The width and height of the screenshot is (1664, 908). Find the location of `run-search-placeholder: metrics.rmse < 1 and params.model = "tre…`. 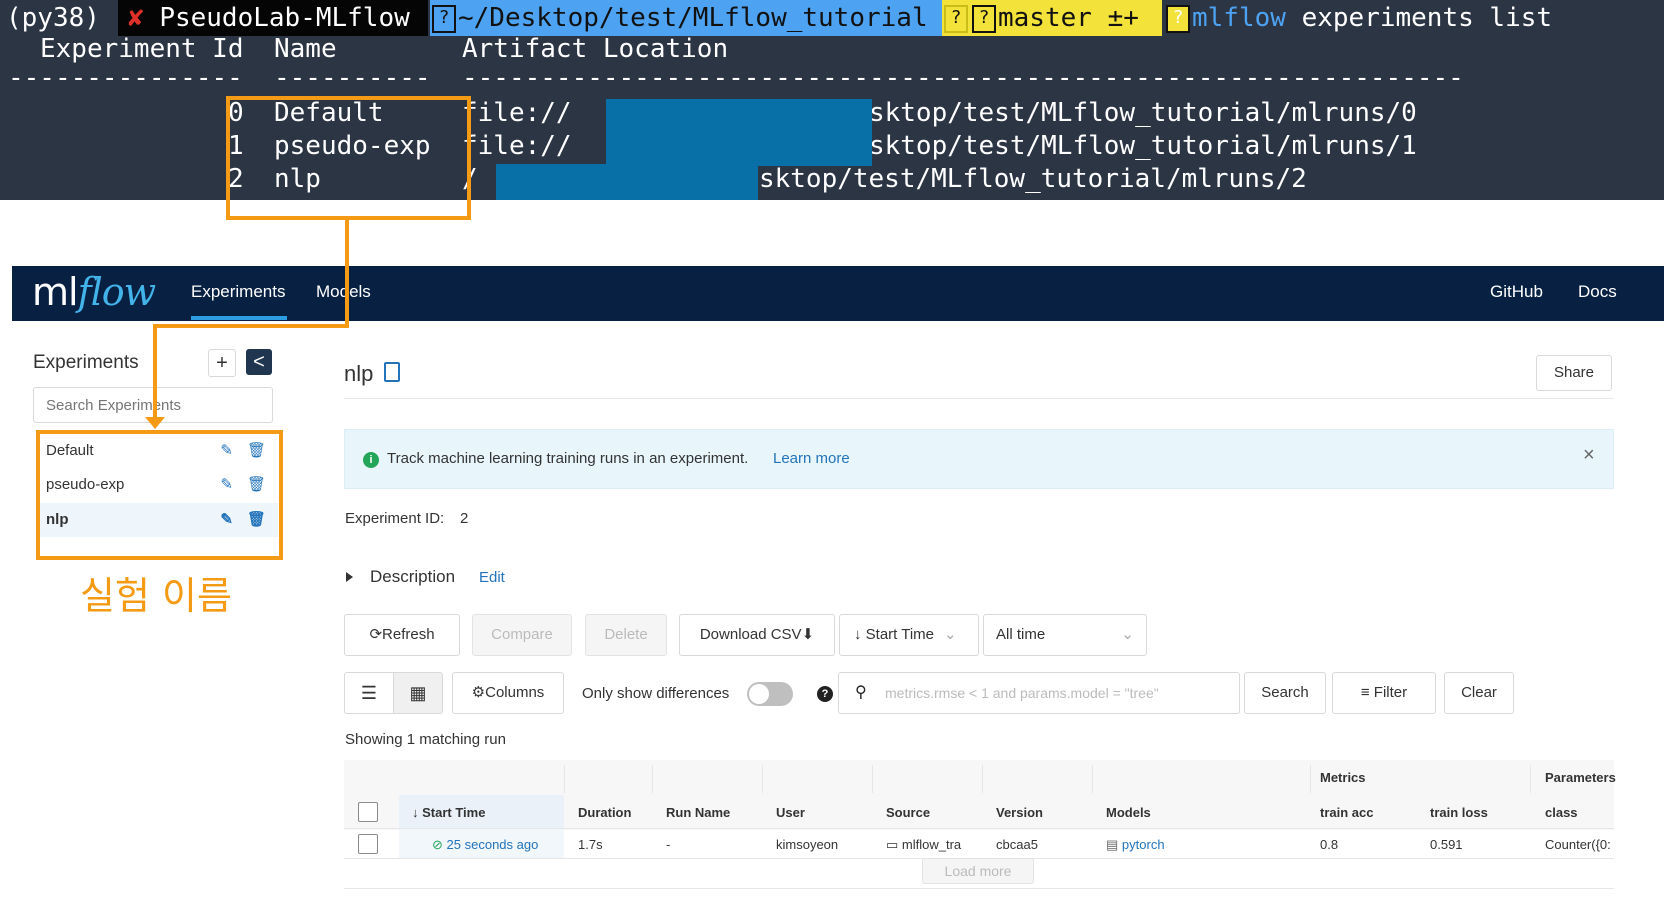

run-search-placeholder: metrics.rmse < 1 and params.model = "tre… is located at coordinates (1022, 693).